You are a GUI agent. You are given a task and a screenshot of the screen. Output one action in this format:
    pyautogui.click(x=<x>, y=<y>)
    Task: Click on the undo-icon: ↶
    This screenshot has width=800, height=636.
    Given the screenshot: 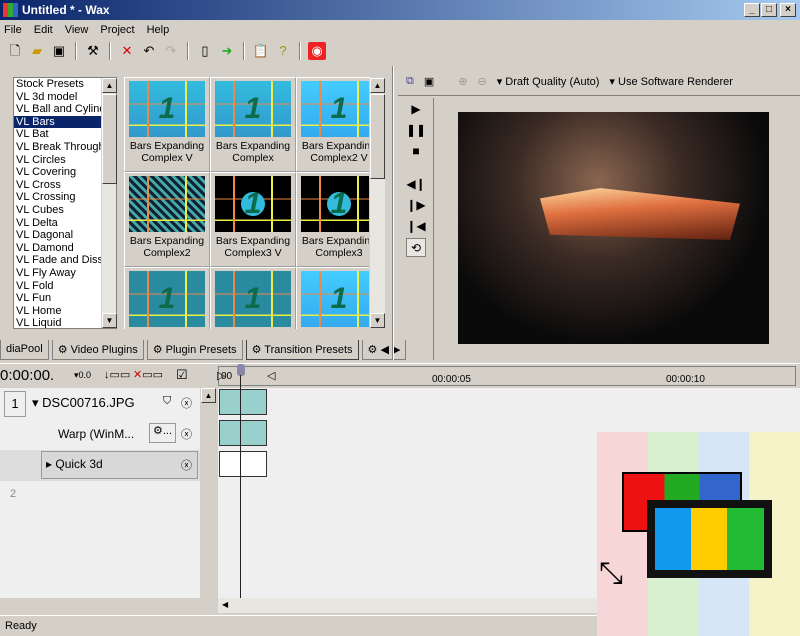 What is the action you would take?
    pyautogui.click(x=149, y=51)
    